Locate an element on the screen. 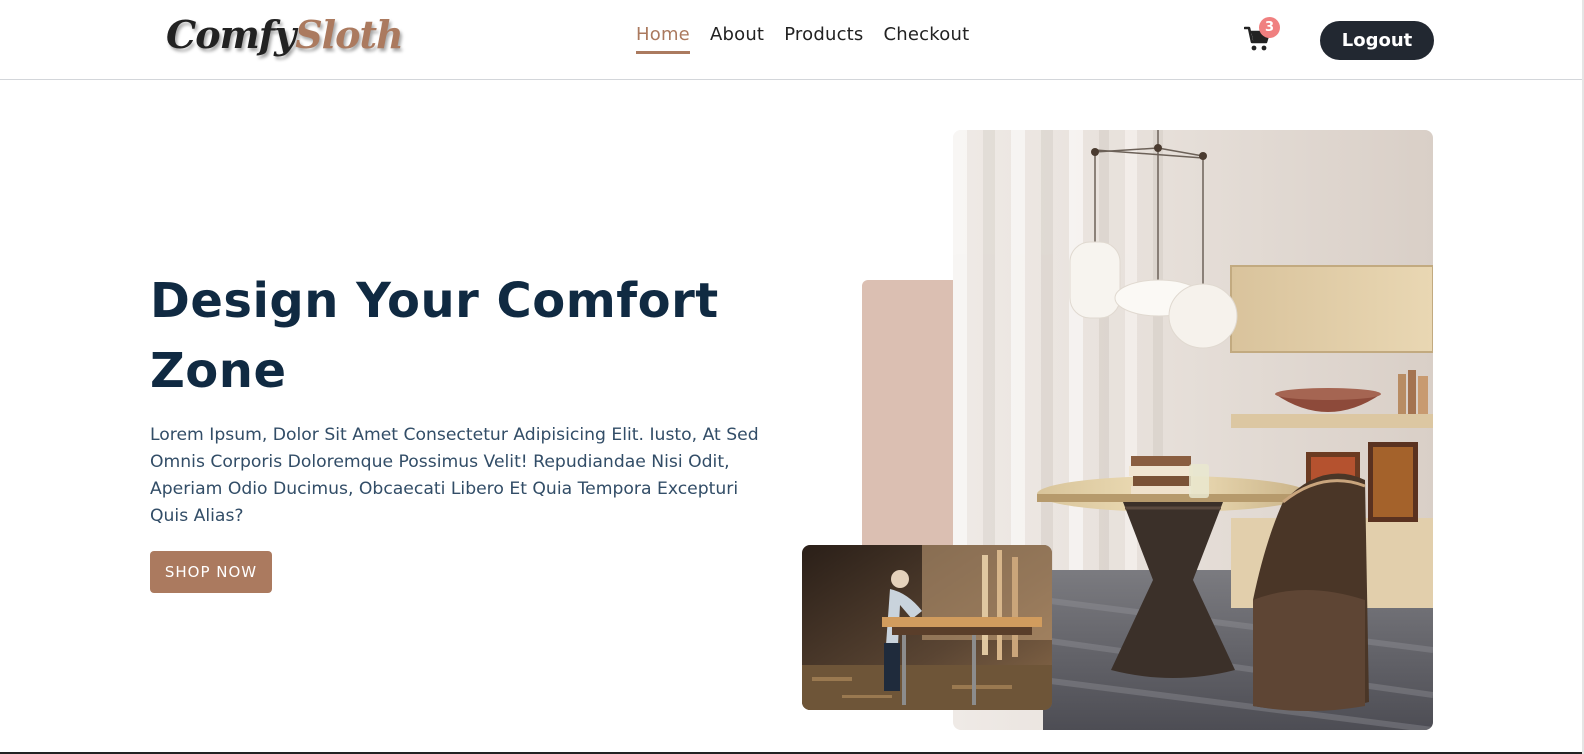 Image resolution: width=1584 pixels, height=754 pixels. nav-link-checkout: Checkout is located at coordinates (927, 39).